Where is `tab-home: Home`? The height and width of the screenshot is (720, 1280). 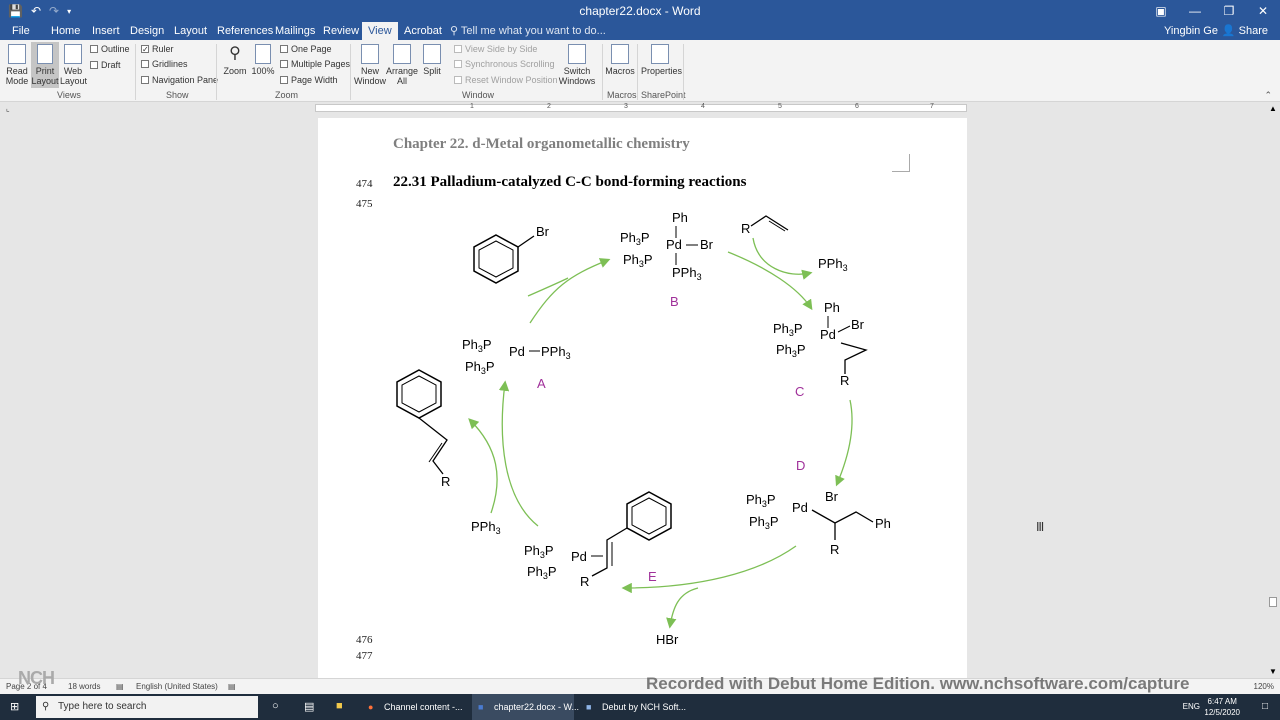
tab-home: Home is located at coordinates (65, 31).